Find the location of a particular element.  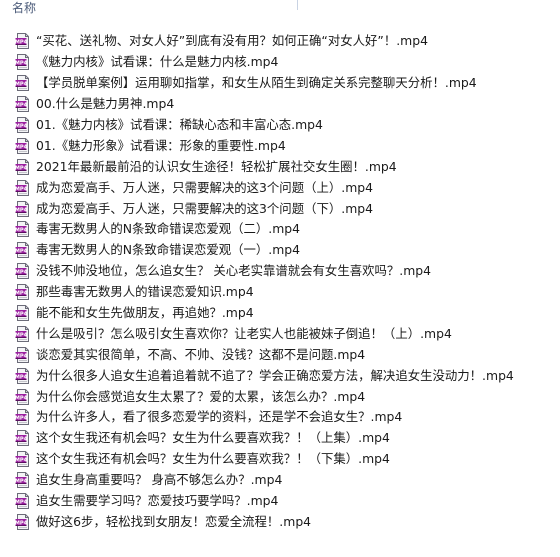

file-name: 成为恋爱高手、万人迷，只需要解决的这3个问题（上）.mp4 is located at coordinates (205, 187).